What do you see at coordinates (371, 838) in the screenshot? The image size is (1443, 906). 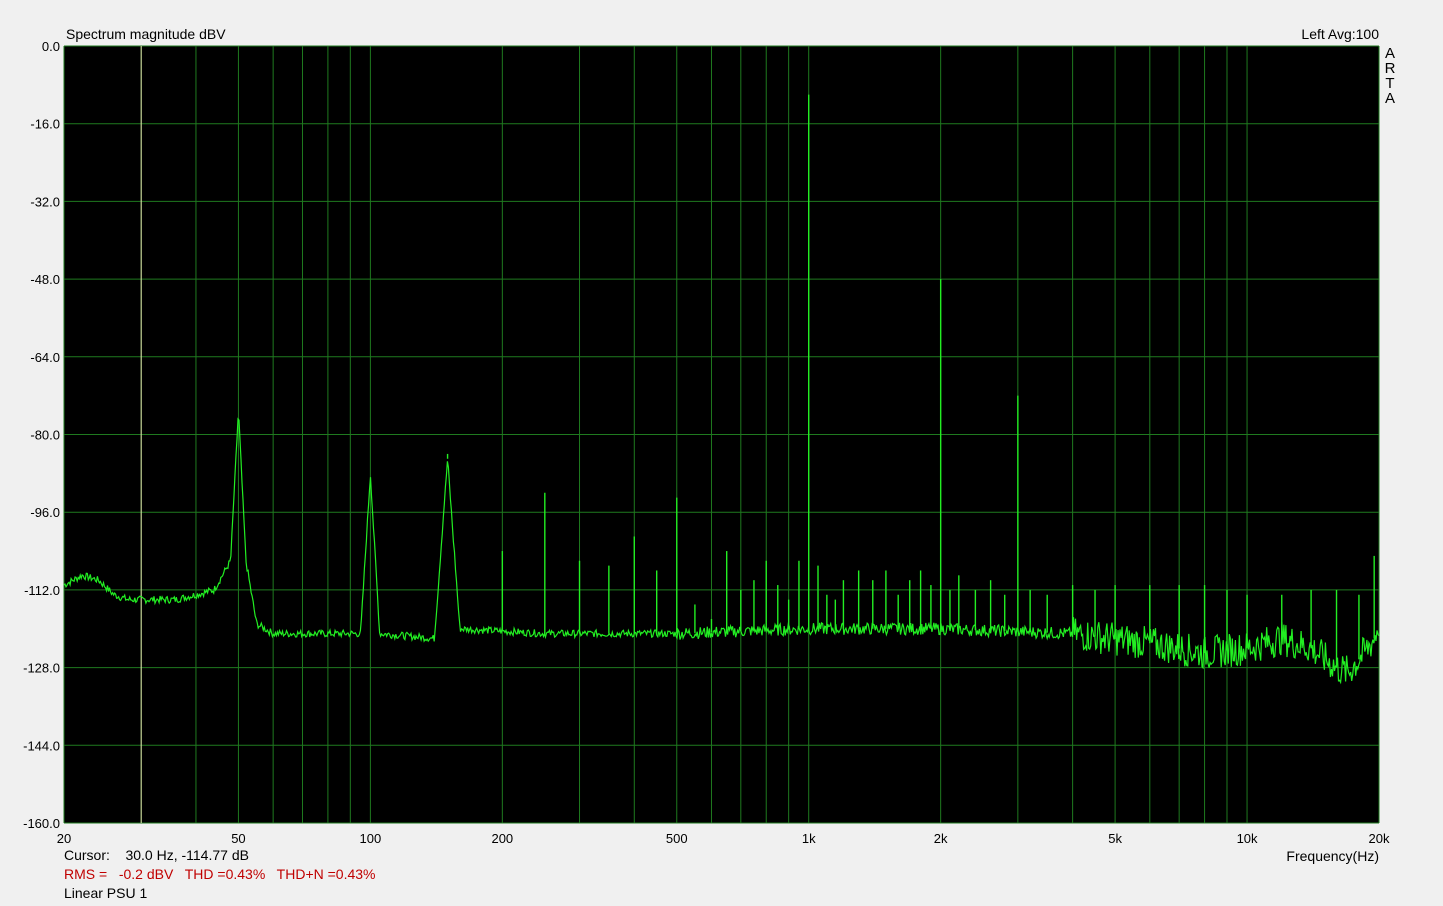 I see `x-tick-label: 100` at bounding box center [371, 838].